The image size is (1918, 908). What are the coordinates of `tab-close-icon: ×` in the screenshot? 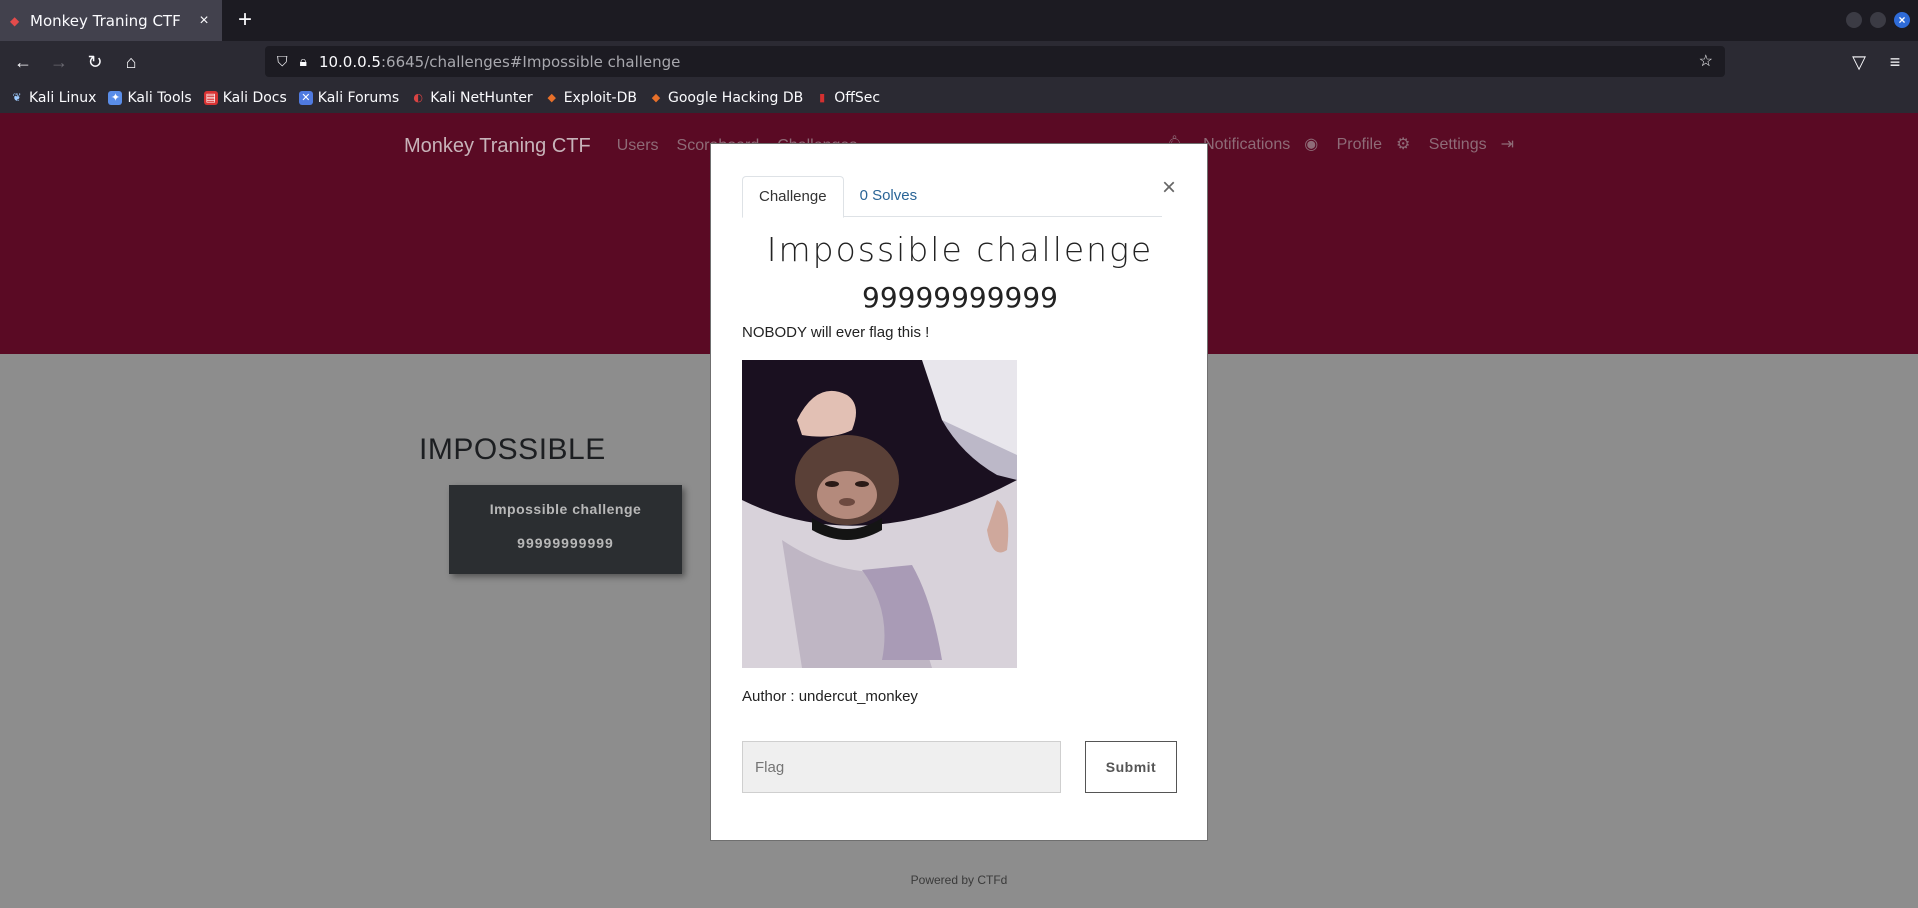 It's located at (204, 21).